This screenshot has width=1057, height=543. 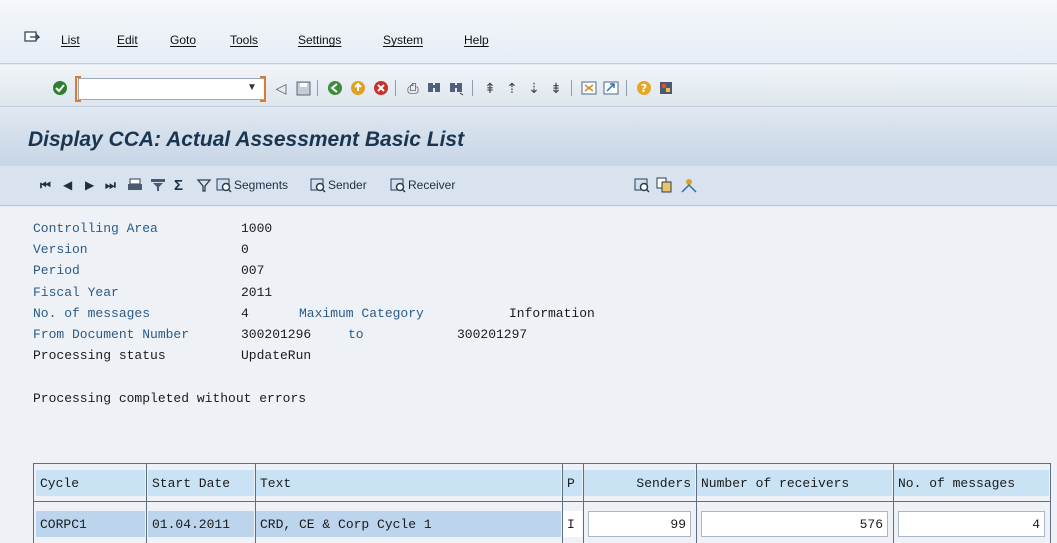 I want to click on menu-icon, so click(x=32, y=38).